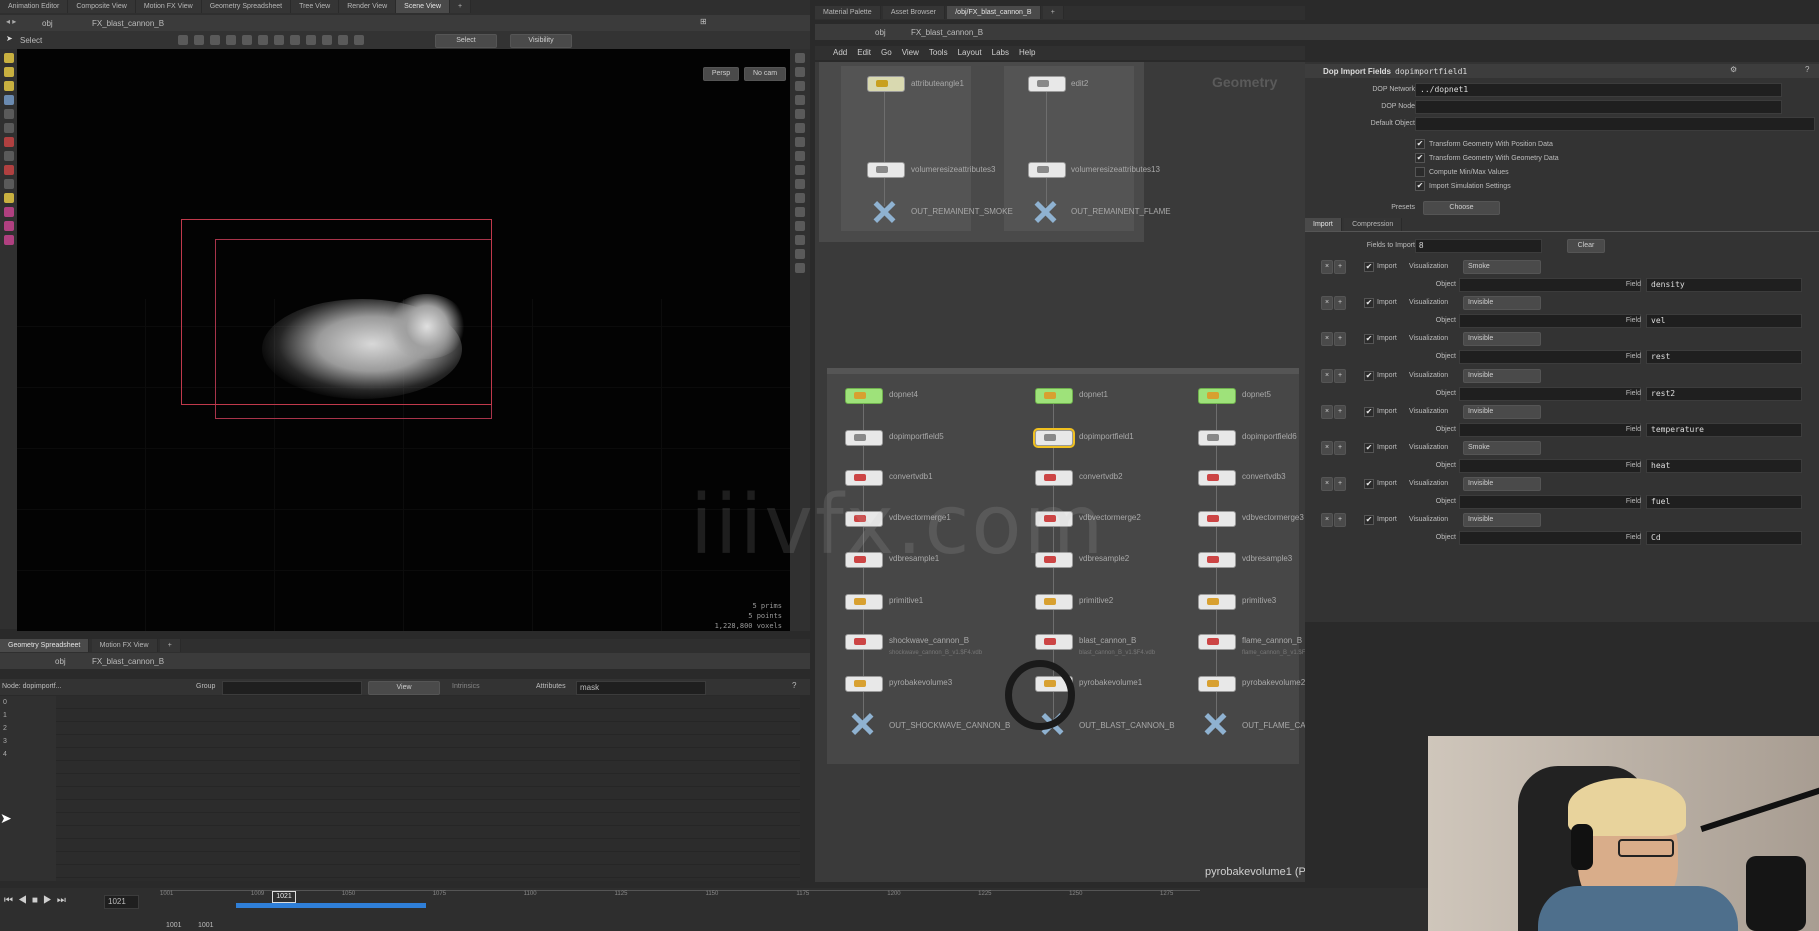 The width and height of the screenshot is (1819, 931). I want to click on menu-labs: Labs, so click(1000, 52).